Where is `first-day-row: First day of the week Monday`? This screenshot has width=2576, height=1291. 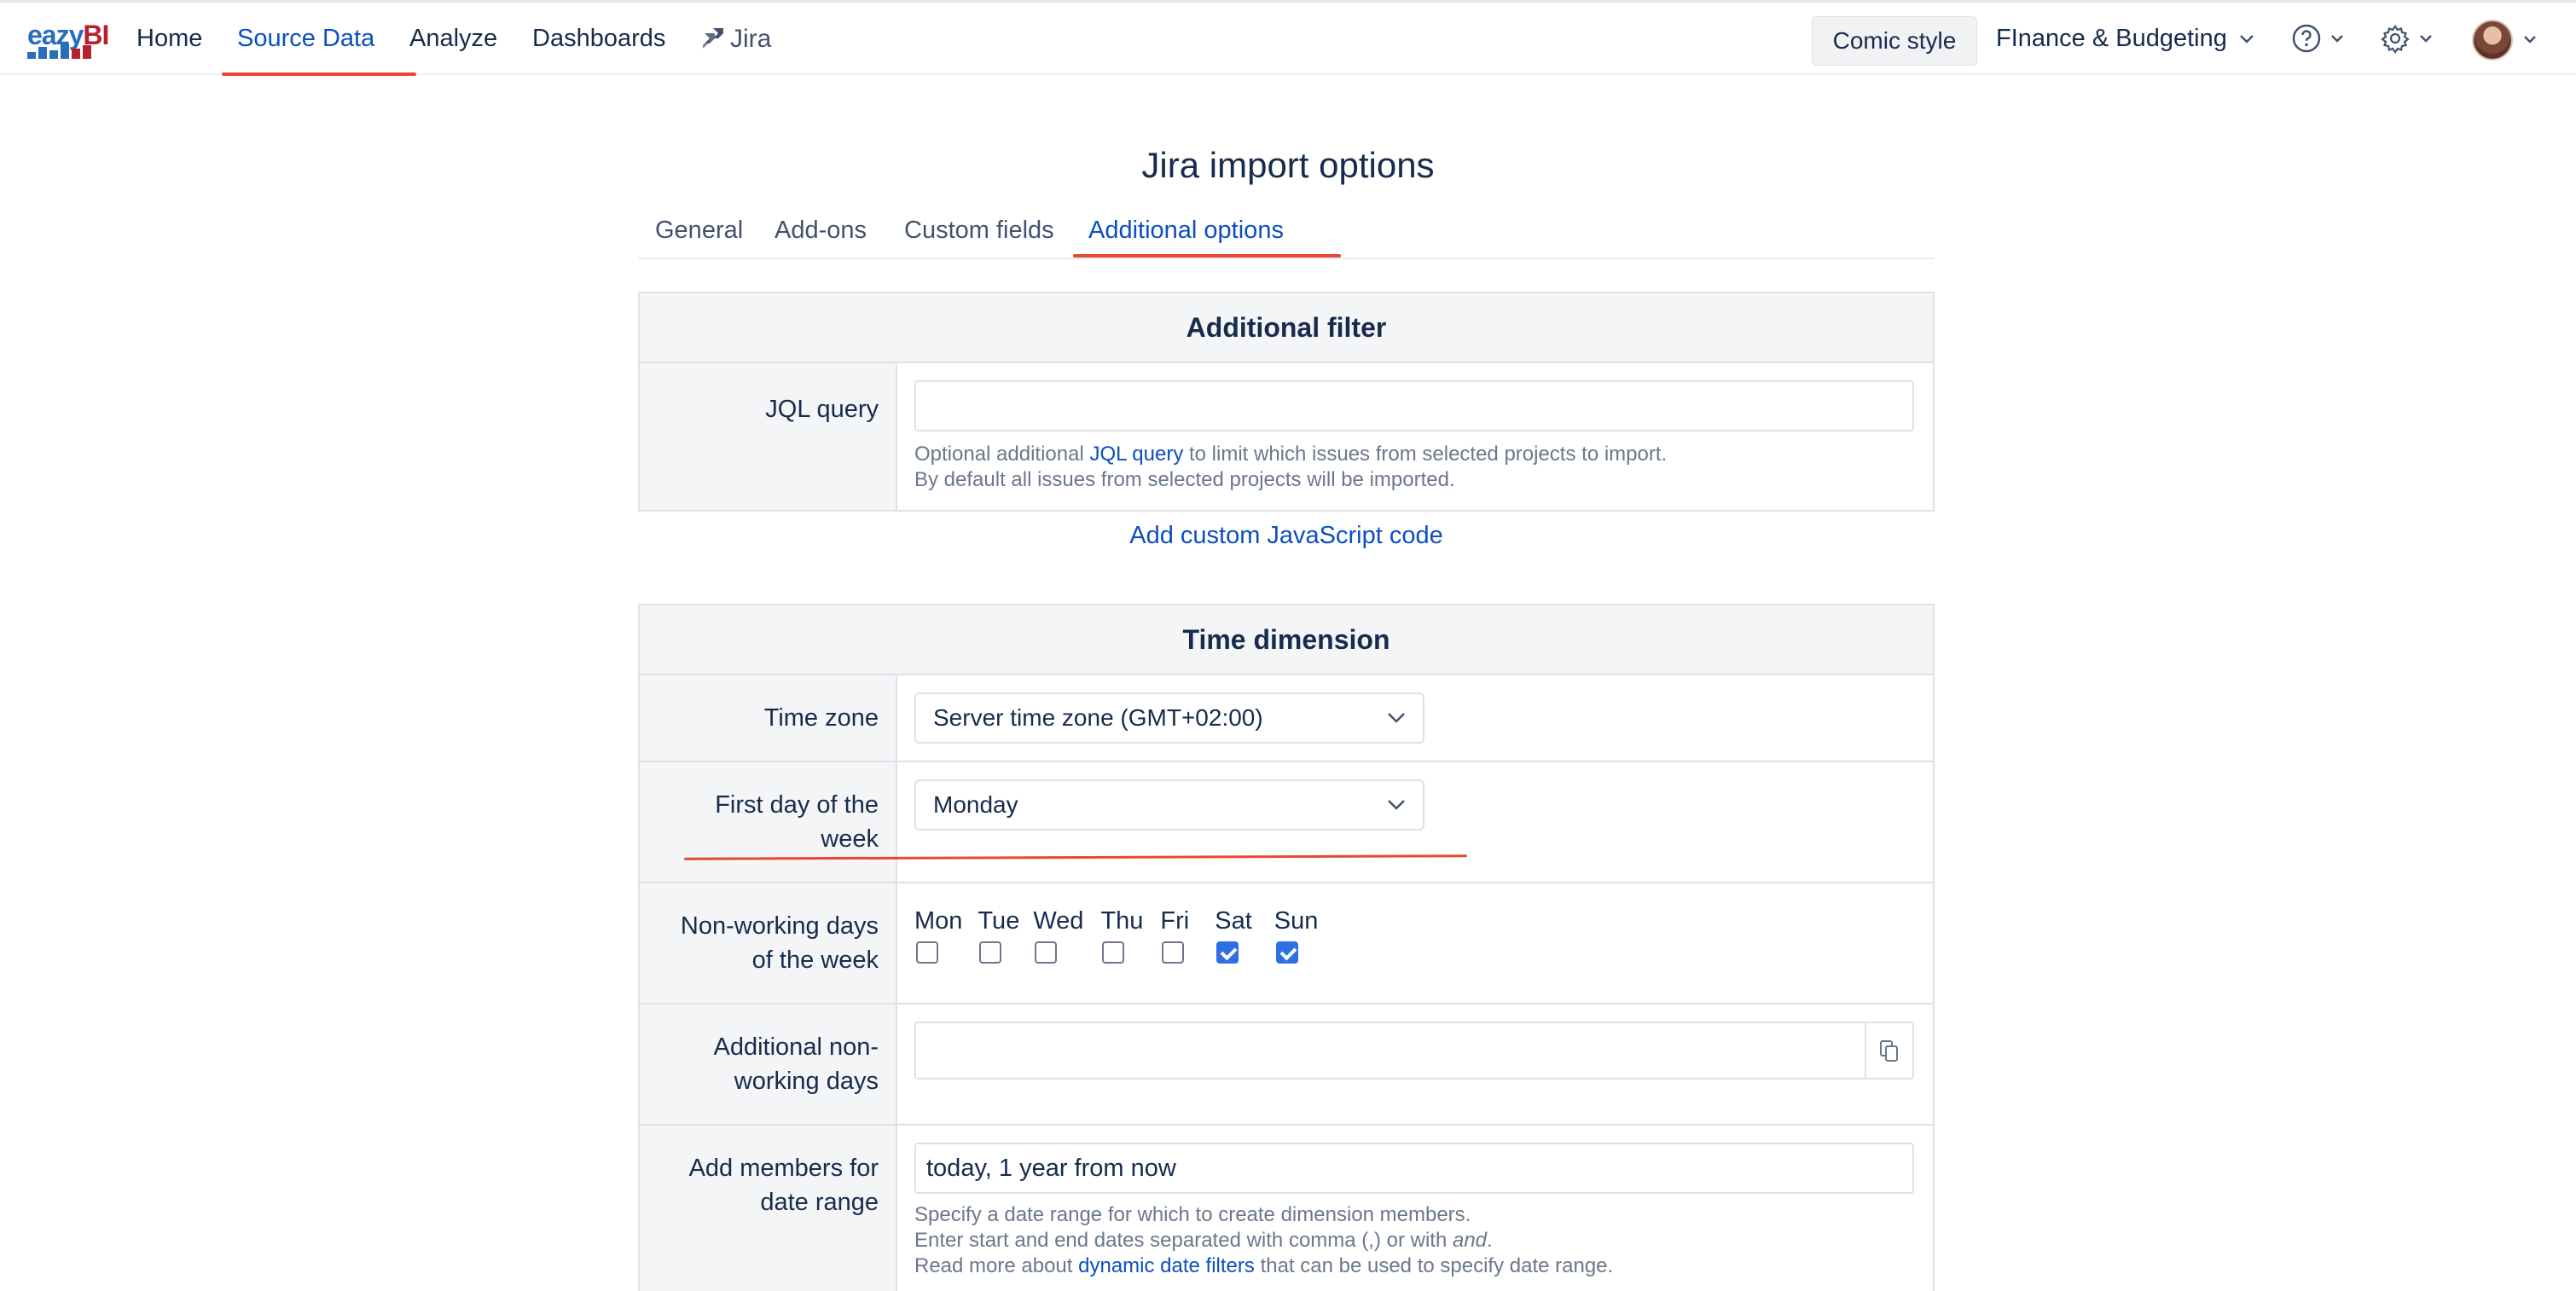 first-day-row: First day of the week Monday is located at coordinates (1286, 822).